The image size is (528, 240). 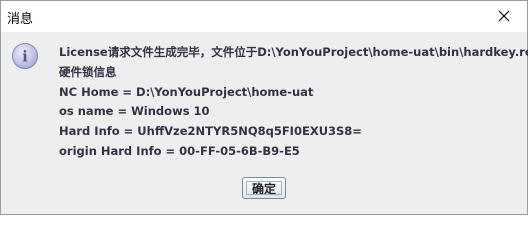 What do you see at coordinates (20, 19) in the screenshot?
I see `window-title: 消息` at bounding box center [20, 19].